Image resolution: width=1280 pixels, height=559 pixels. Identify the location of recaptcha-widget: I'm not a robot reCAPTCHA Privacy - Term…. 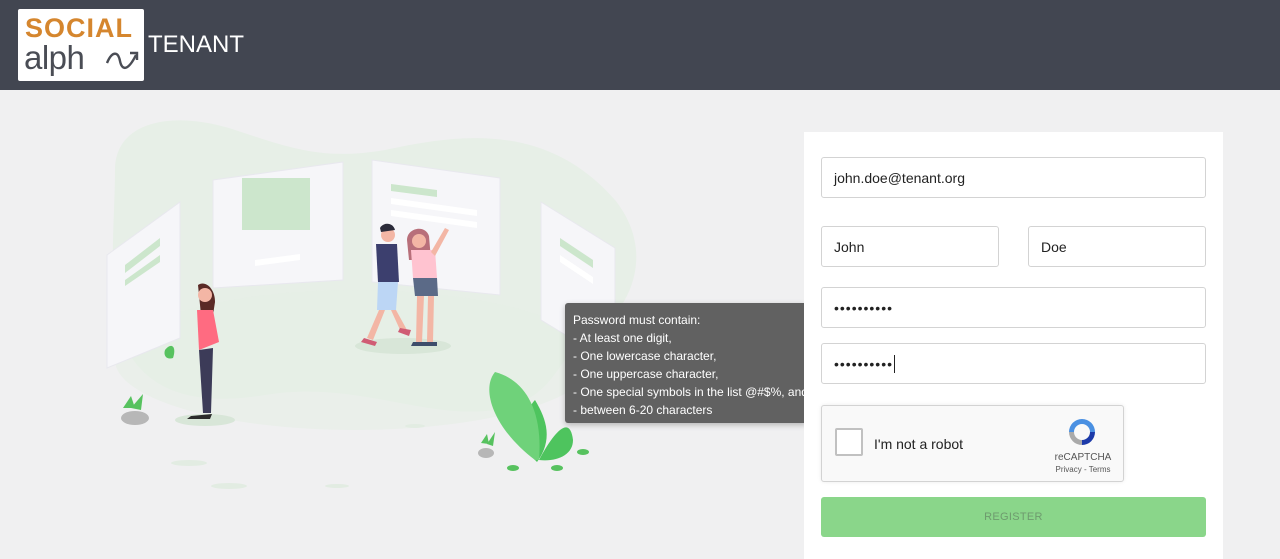
(972, 443).